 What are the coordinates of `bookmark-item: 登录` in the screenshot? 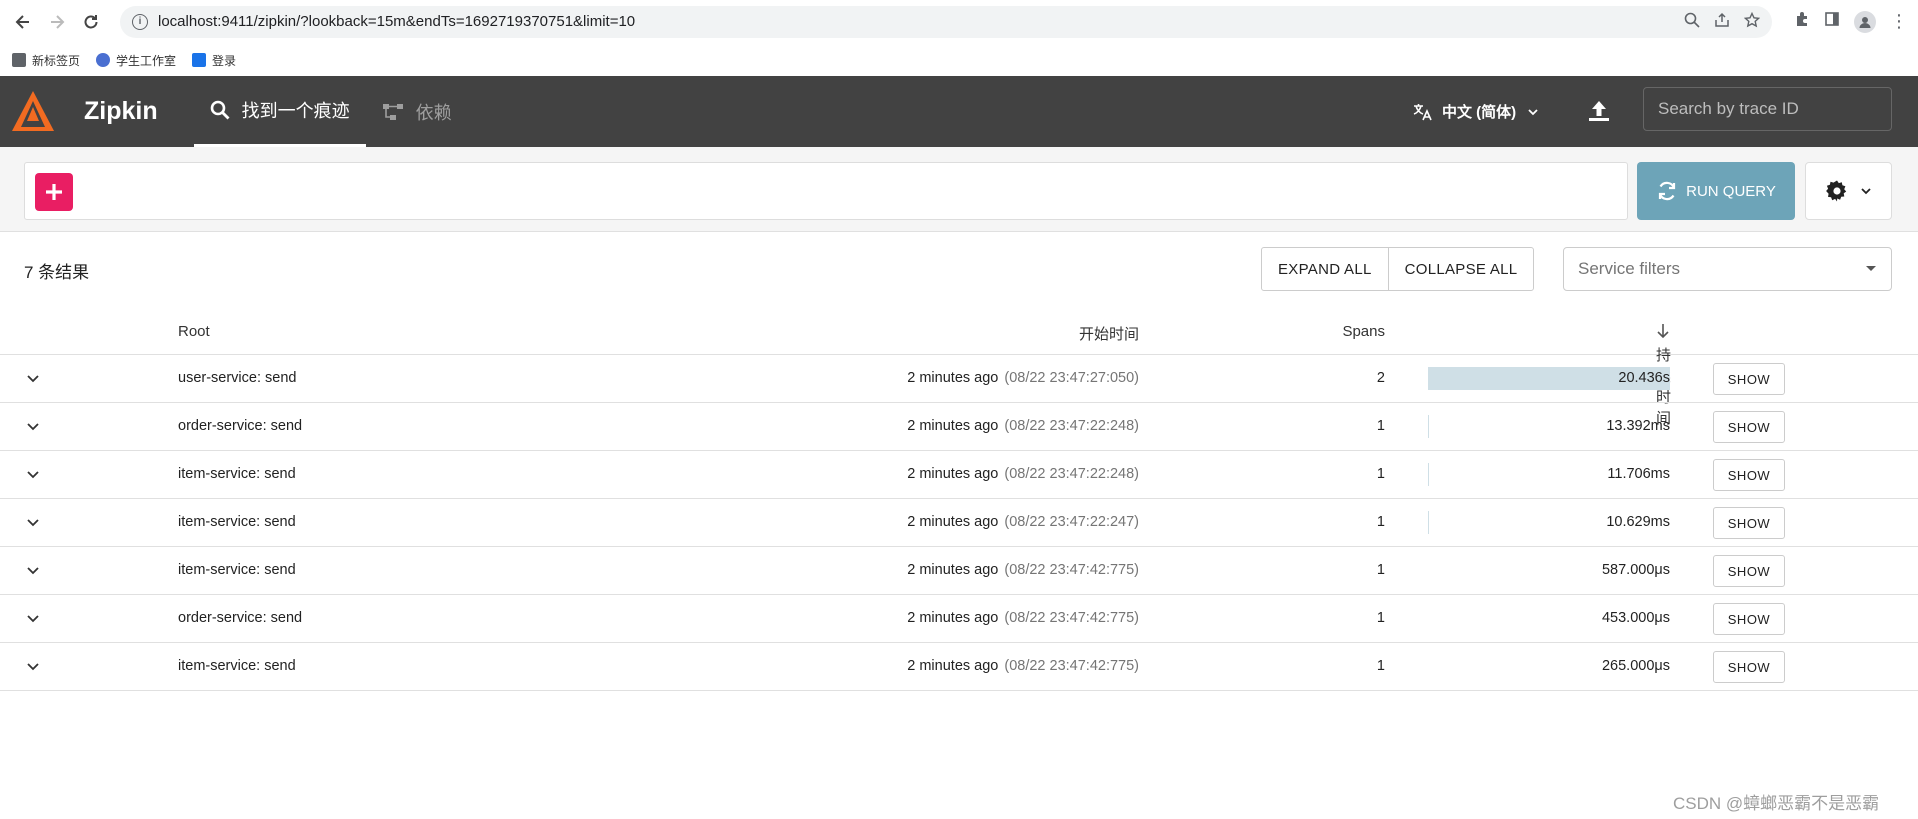 It's located at (214, 60).